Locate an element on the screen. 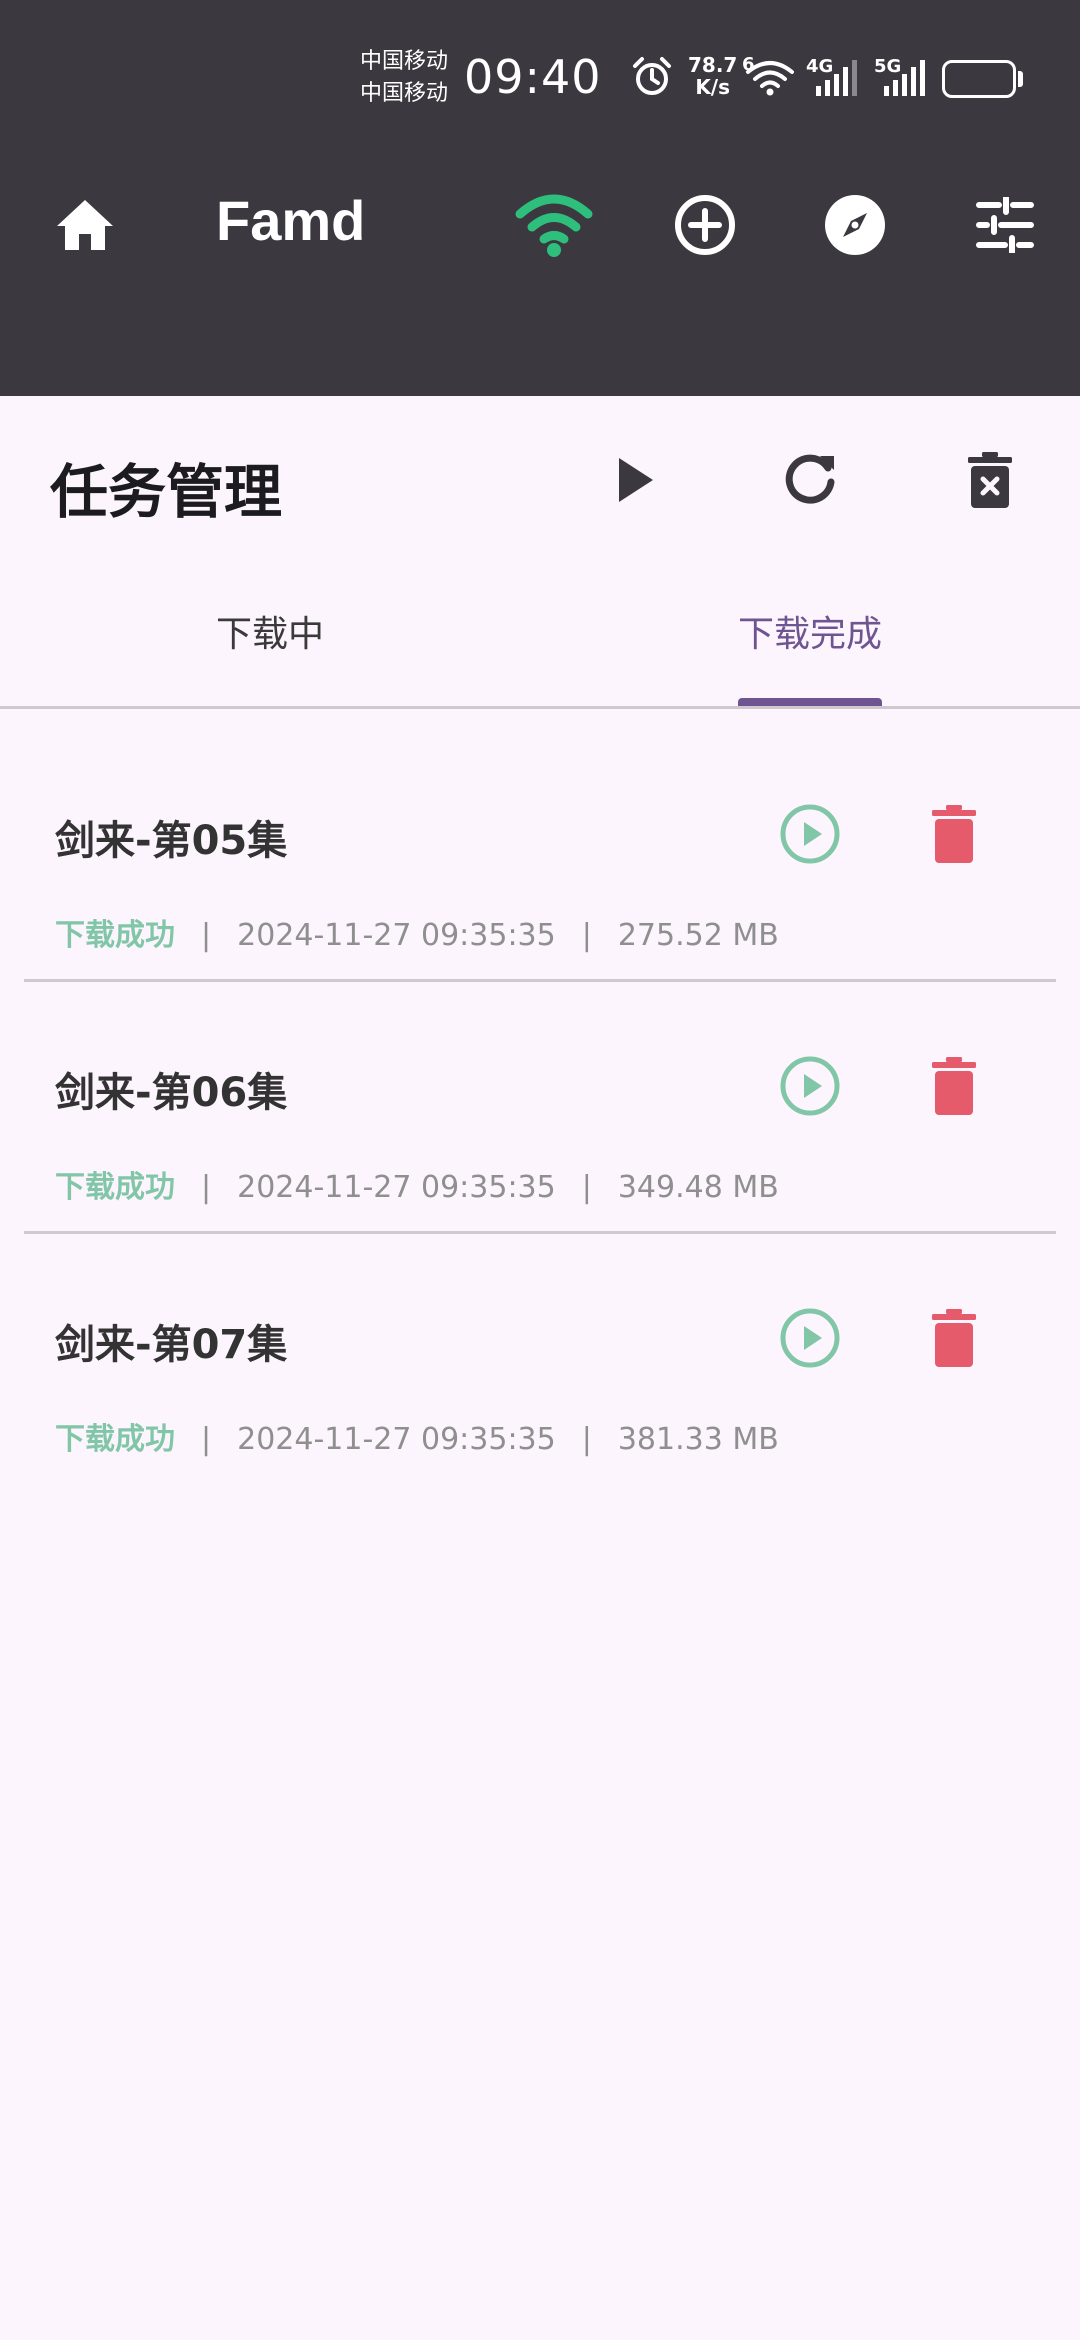 The height and width of the screenshot is (2340, 1080). clear-all-button is located at coordinates (990, 480).